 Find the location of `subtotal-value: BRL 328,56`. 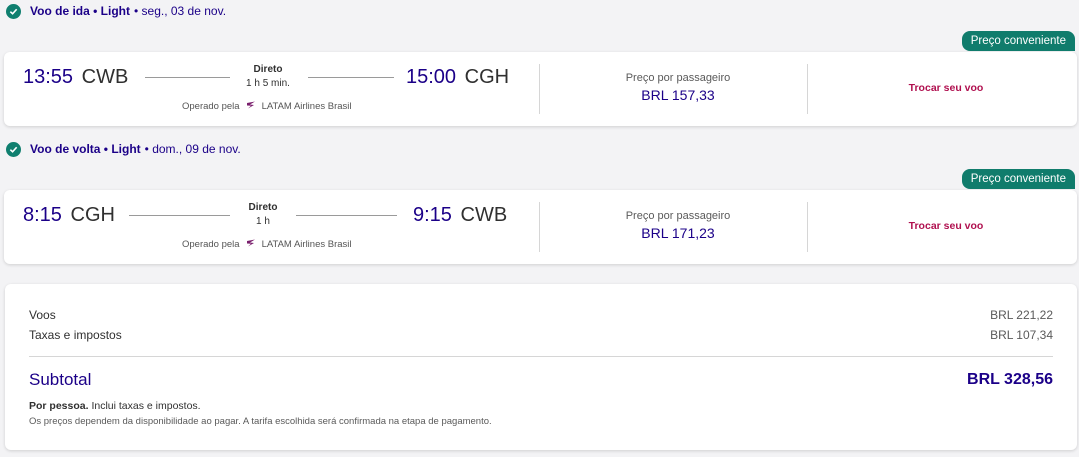

subtotal-value: BRL 328,56 is located at coordinates (1010, 379).